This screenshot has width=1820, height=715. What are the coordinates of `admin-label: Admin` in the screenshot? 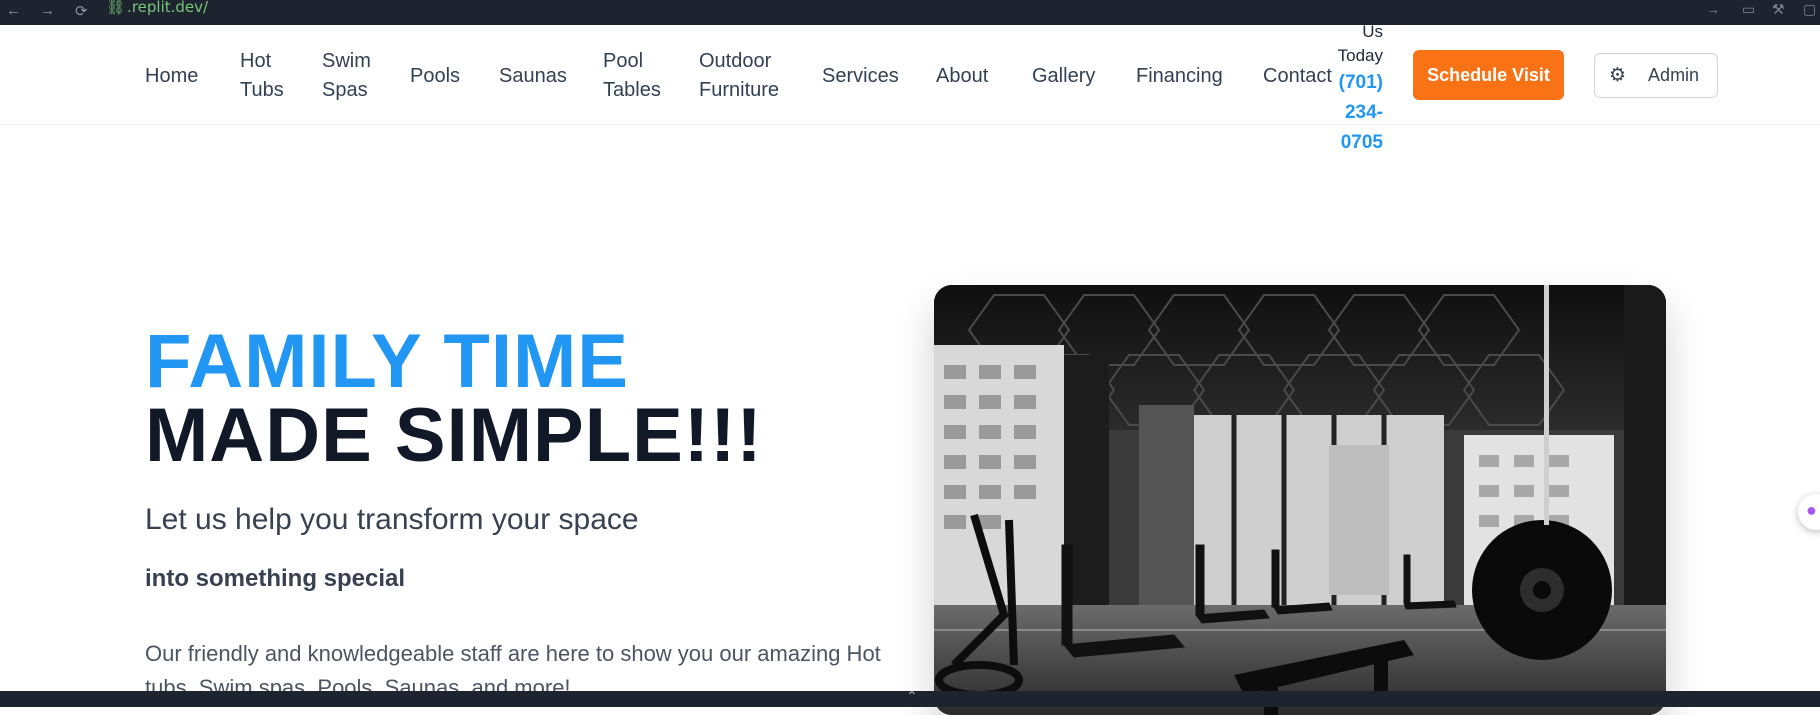 It's located at (1674, 75).